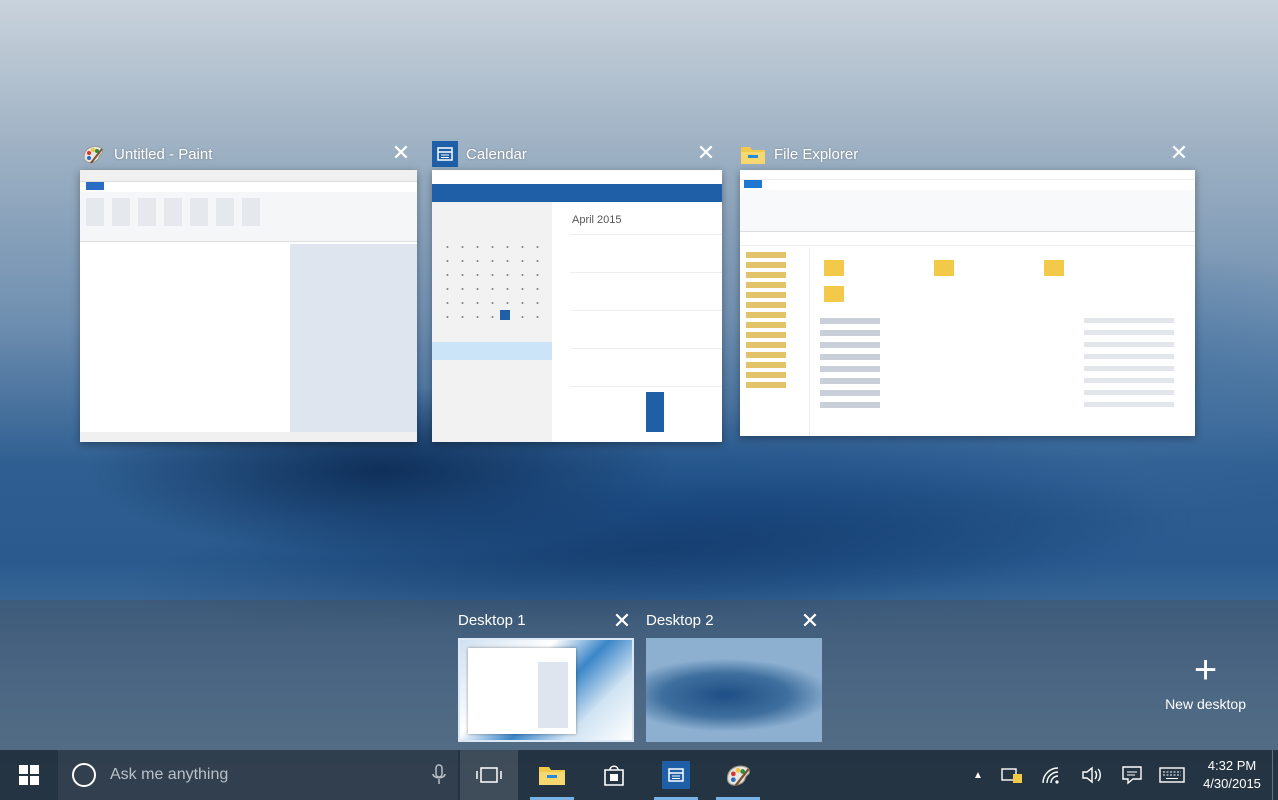  I want to click on desktop-label: Desktop 2, so click(680, 620).